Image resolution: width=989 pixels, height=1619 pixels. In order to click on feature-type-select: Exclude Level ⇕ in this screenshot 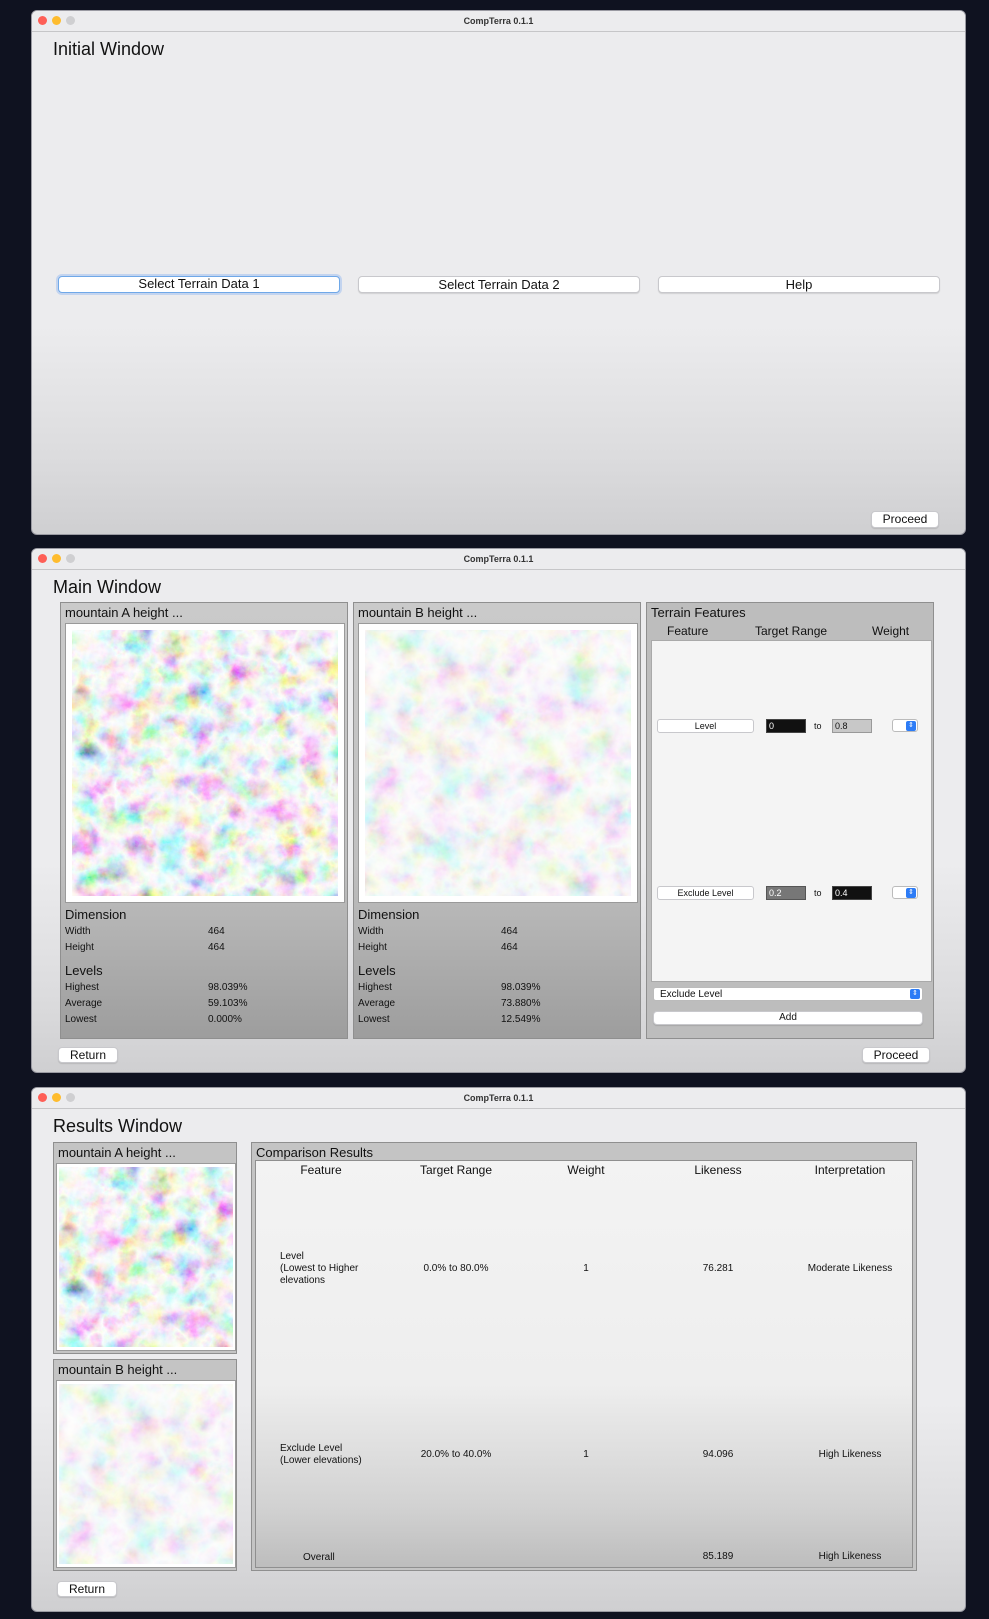, I will do `click(788, 994)`.